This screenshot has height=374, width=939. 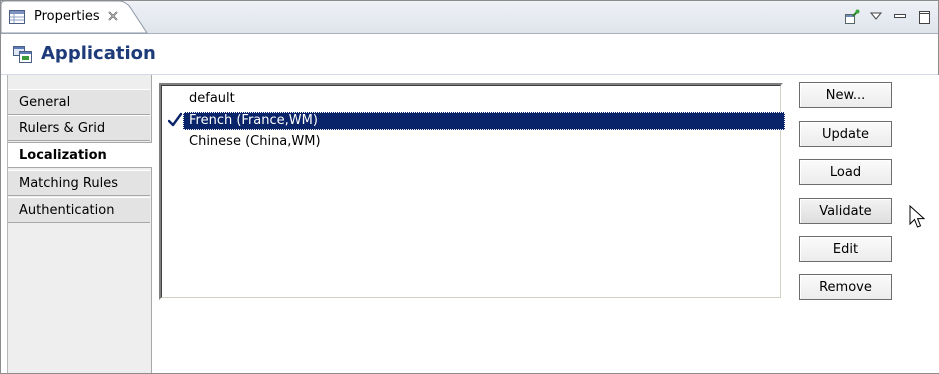 What do you see at coordinates (471, 99) in the screenshot?
I see `locale-item-default: default` at bounding box center [471, 99].